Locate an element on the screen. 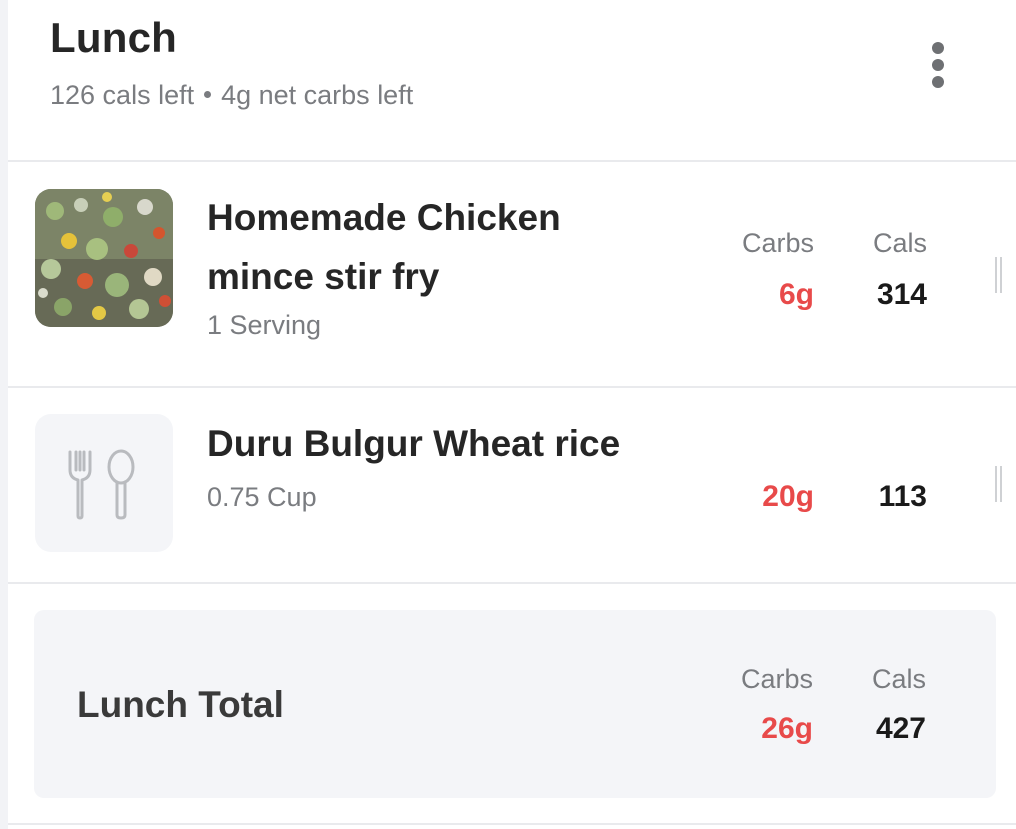  fork-spoon-icon is located at coordinates (101, 484).